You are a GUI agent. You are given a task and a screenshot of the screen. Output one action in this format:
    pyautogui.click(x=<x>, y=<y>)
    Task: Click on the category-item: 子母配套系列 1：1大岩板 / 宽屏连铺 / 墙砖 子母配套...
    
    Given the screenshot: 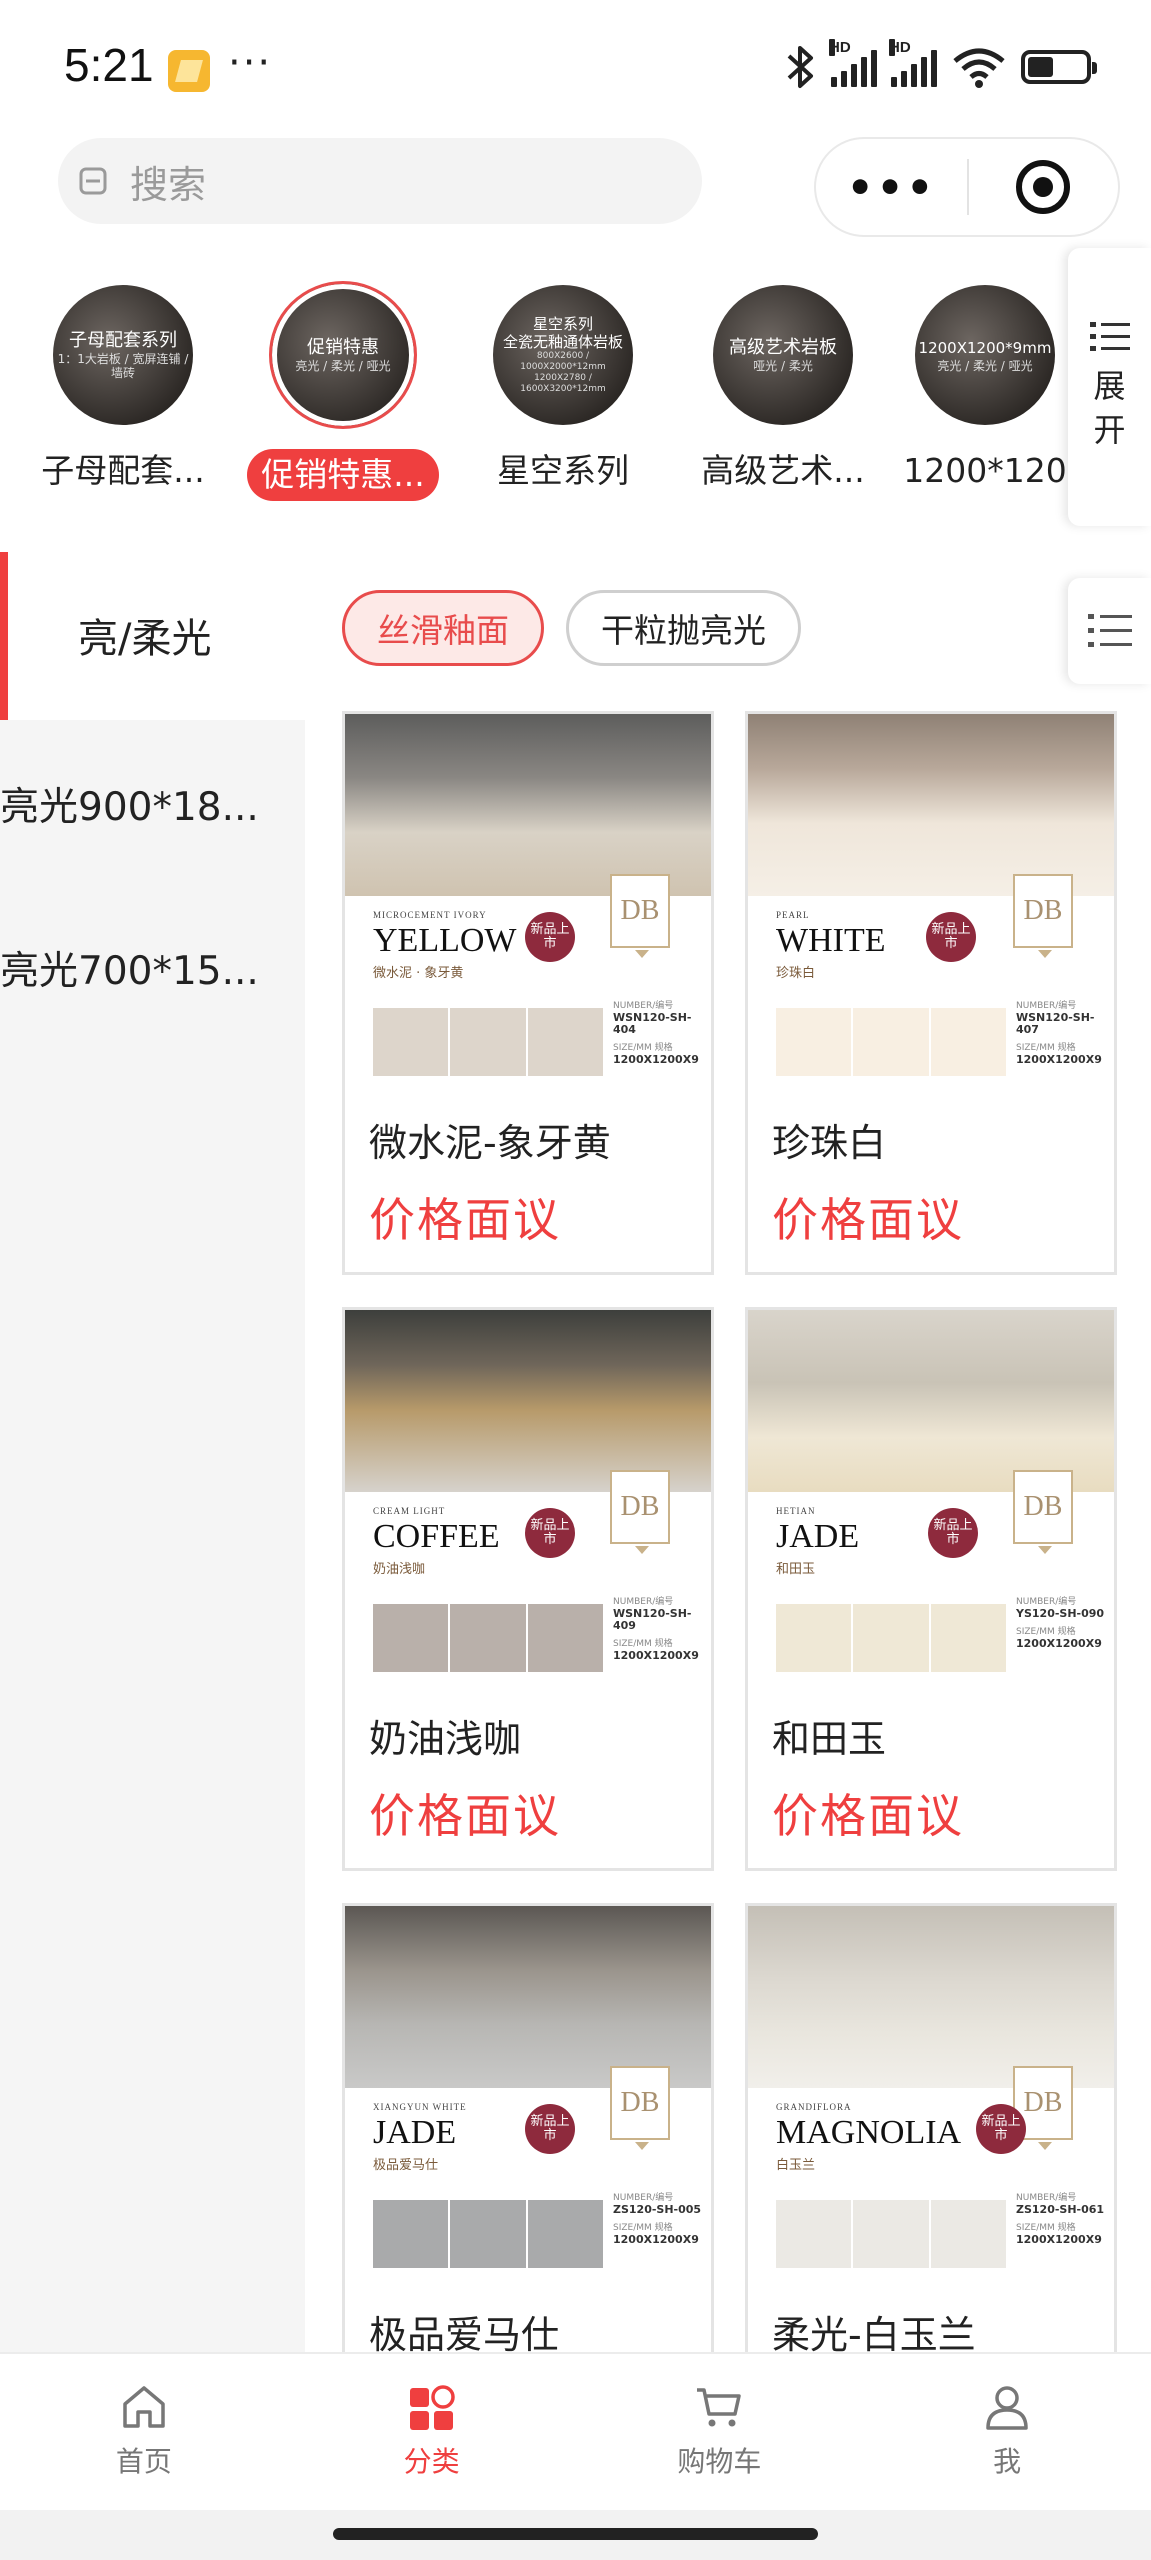 What is the action you would take?
    pyautogui.click(x=123, y=383)
    